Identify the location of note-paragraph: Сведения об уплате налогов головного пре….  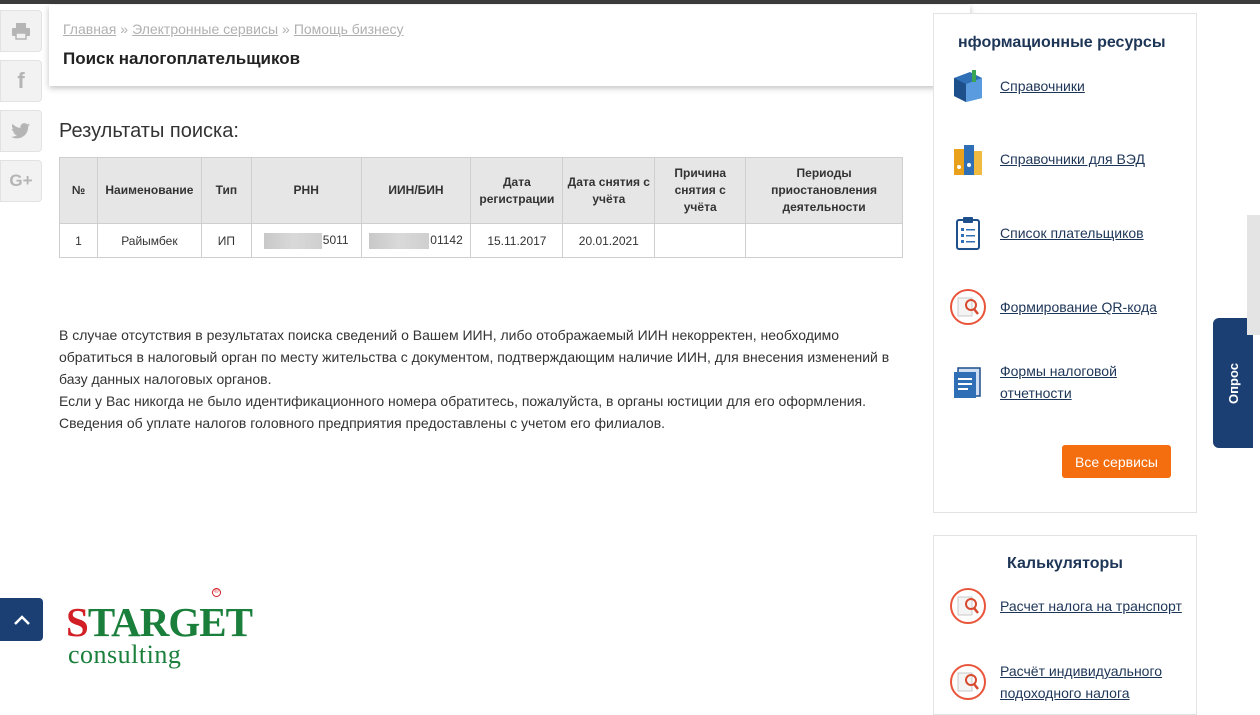
(362, 423).